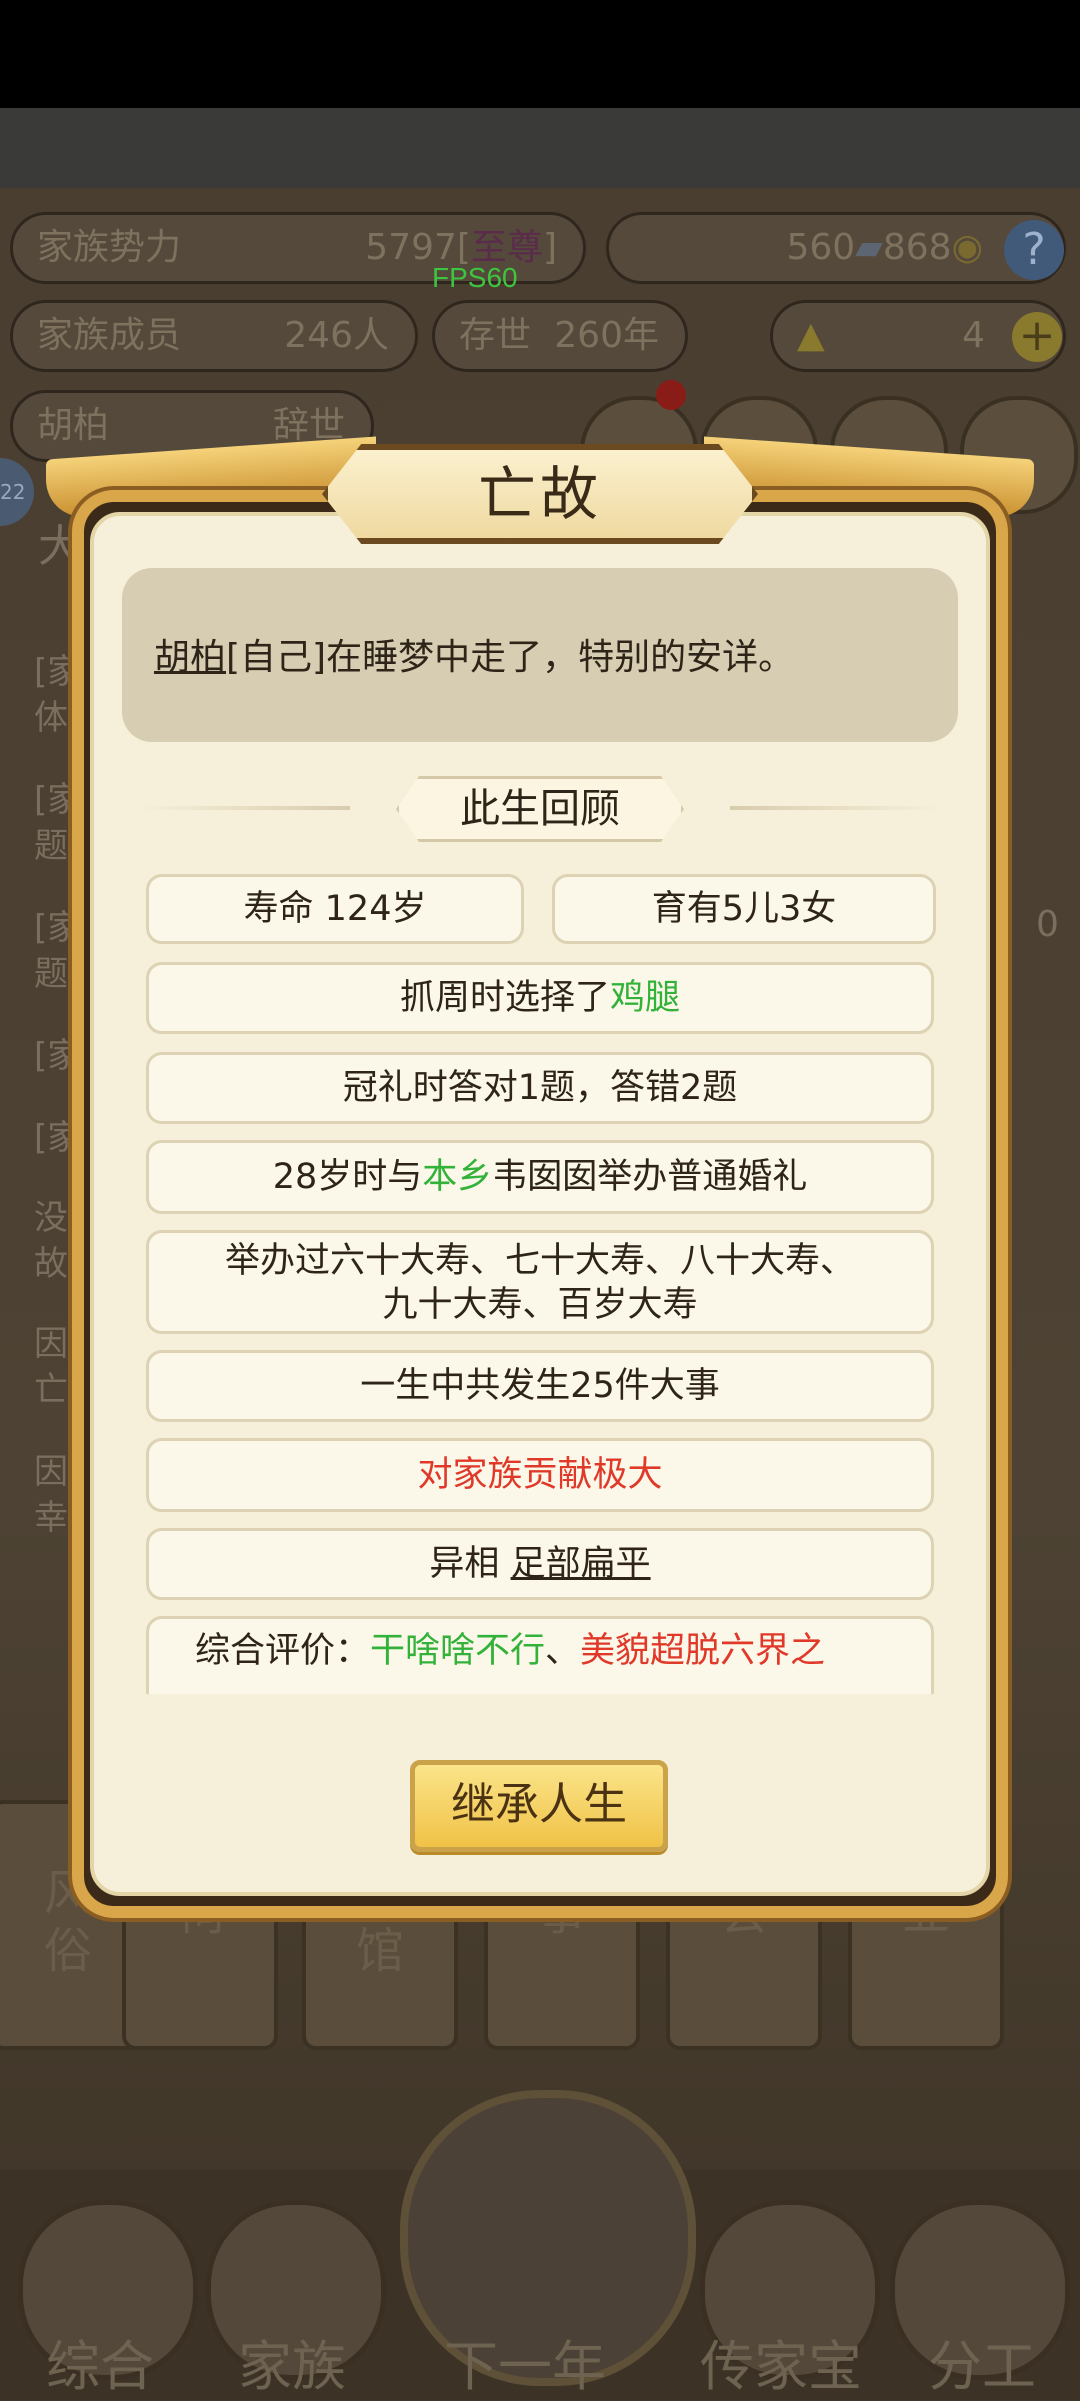 The height and width of the screenshot is (2401, 1080). What do you see at coordinates (917, 247) in the screenshot?
I see `coin-value: 868` at bounding box center [917, 247].